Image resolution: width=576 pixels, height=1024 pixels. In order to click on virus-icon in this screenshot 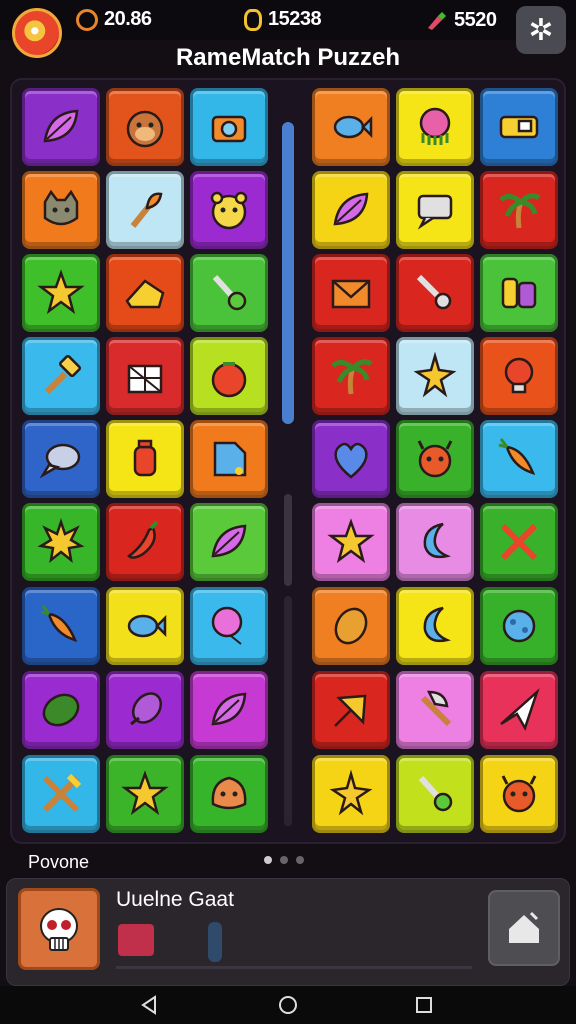, I will do `click(519, 626)`.